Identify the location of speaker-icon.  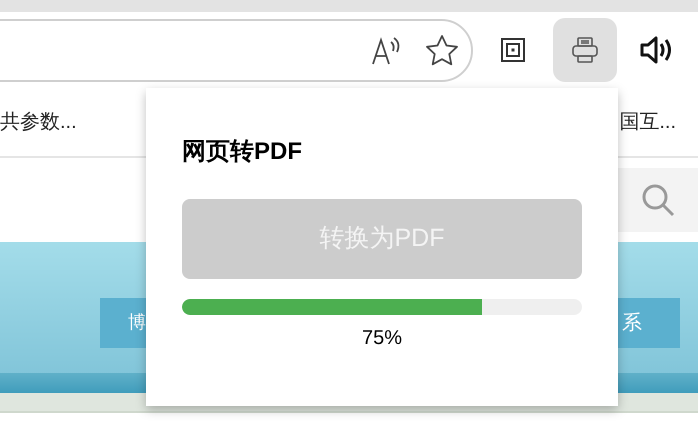
(656, 50).